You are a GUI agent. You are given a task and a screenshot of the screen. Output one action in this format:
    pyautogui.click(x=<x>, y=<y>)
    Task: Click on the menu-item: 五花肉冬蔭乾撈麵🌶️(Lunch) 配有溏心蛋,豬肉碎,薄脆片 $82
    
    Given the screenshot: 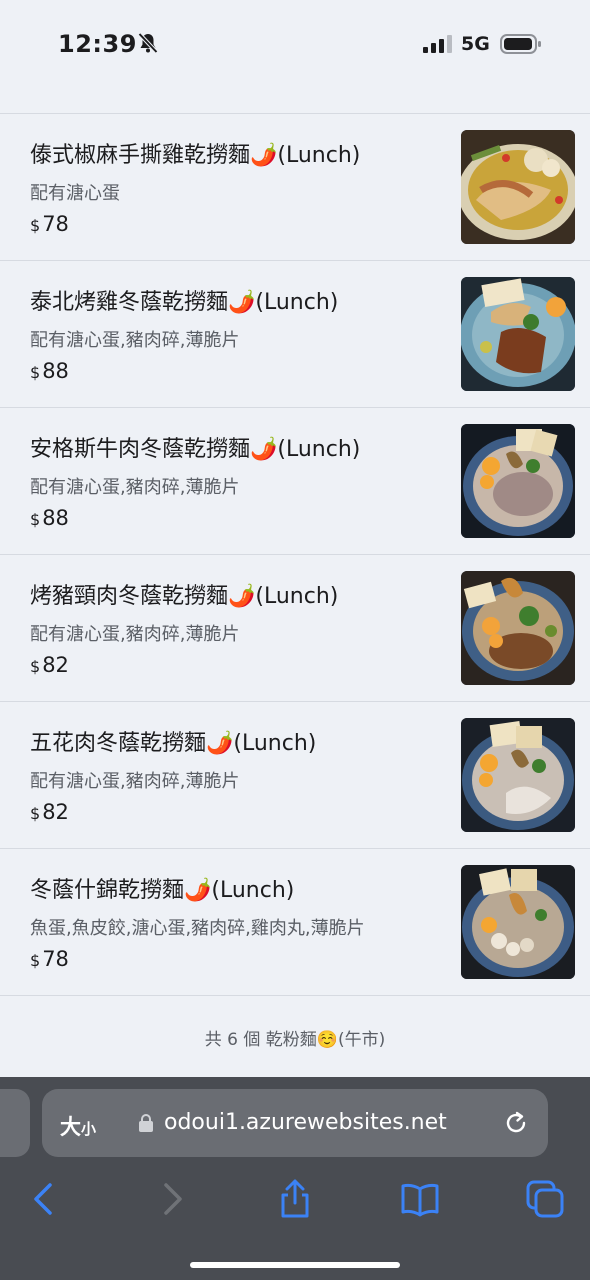 What is the action you would take?
    pyautogui.click(x=295, y=775)
    